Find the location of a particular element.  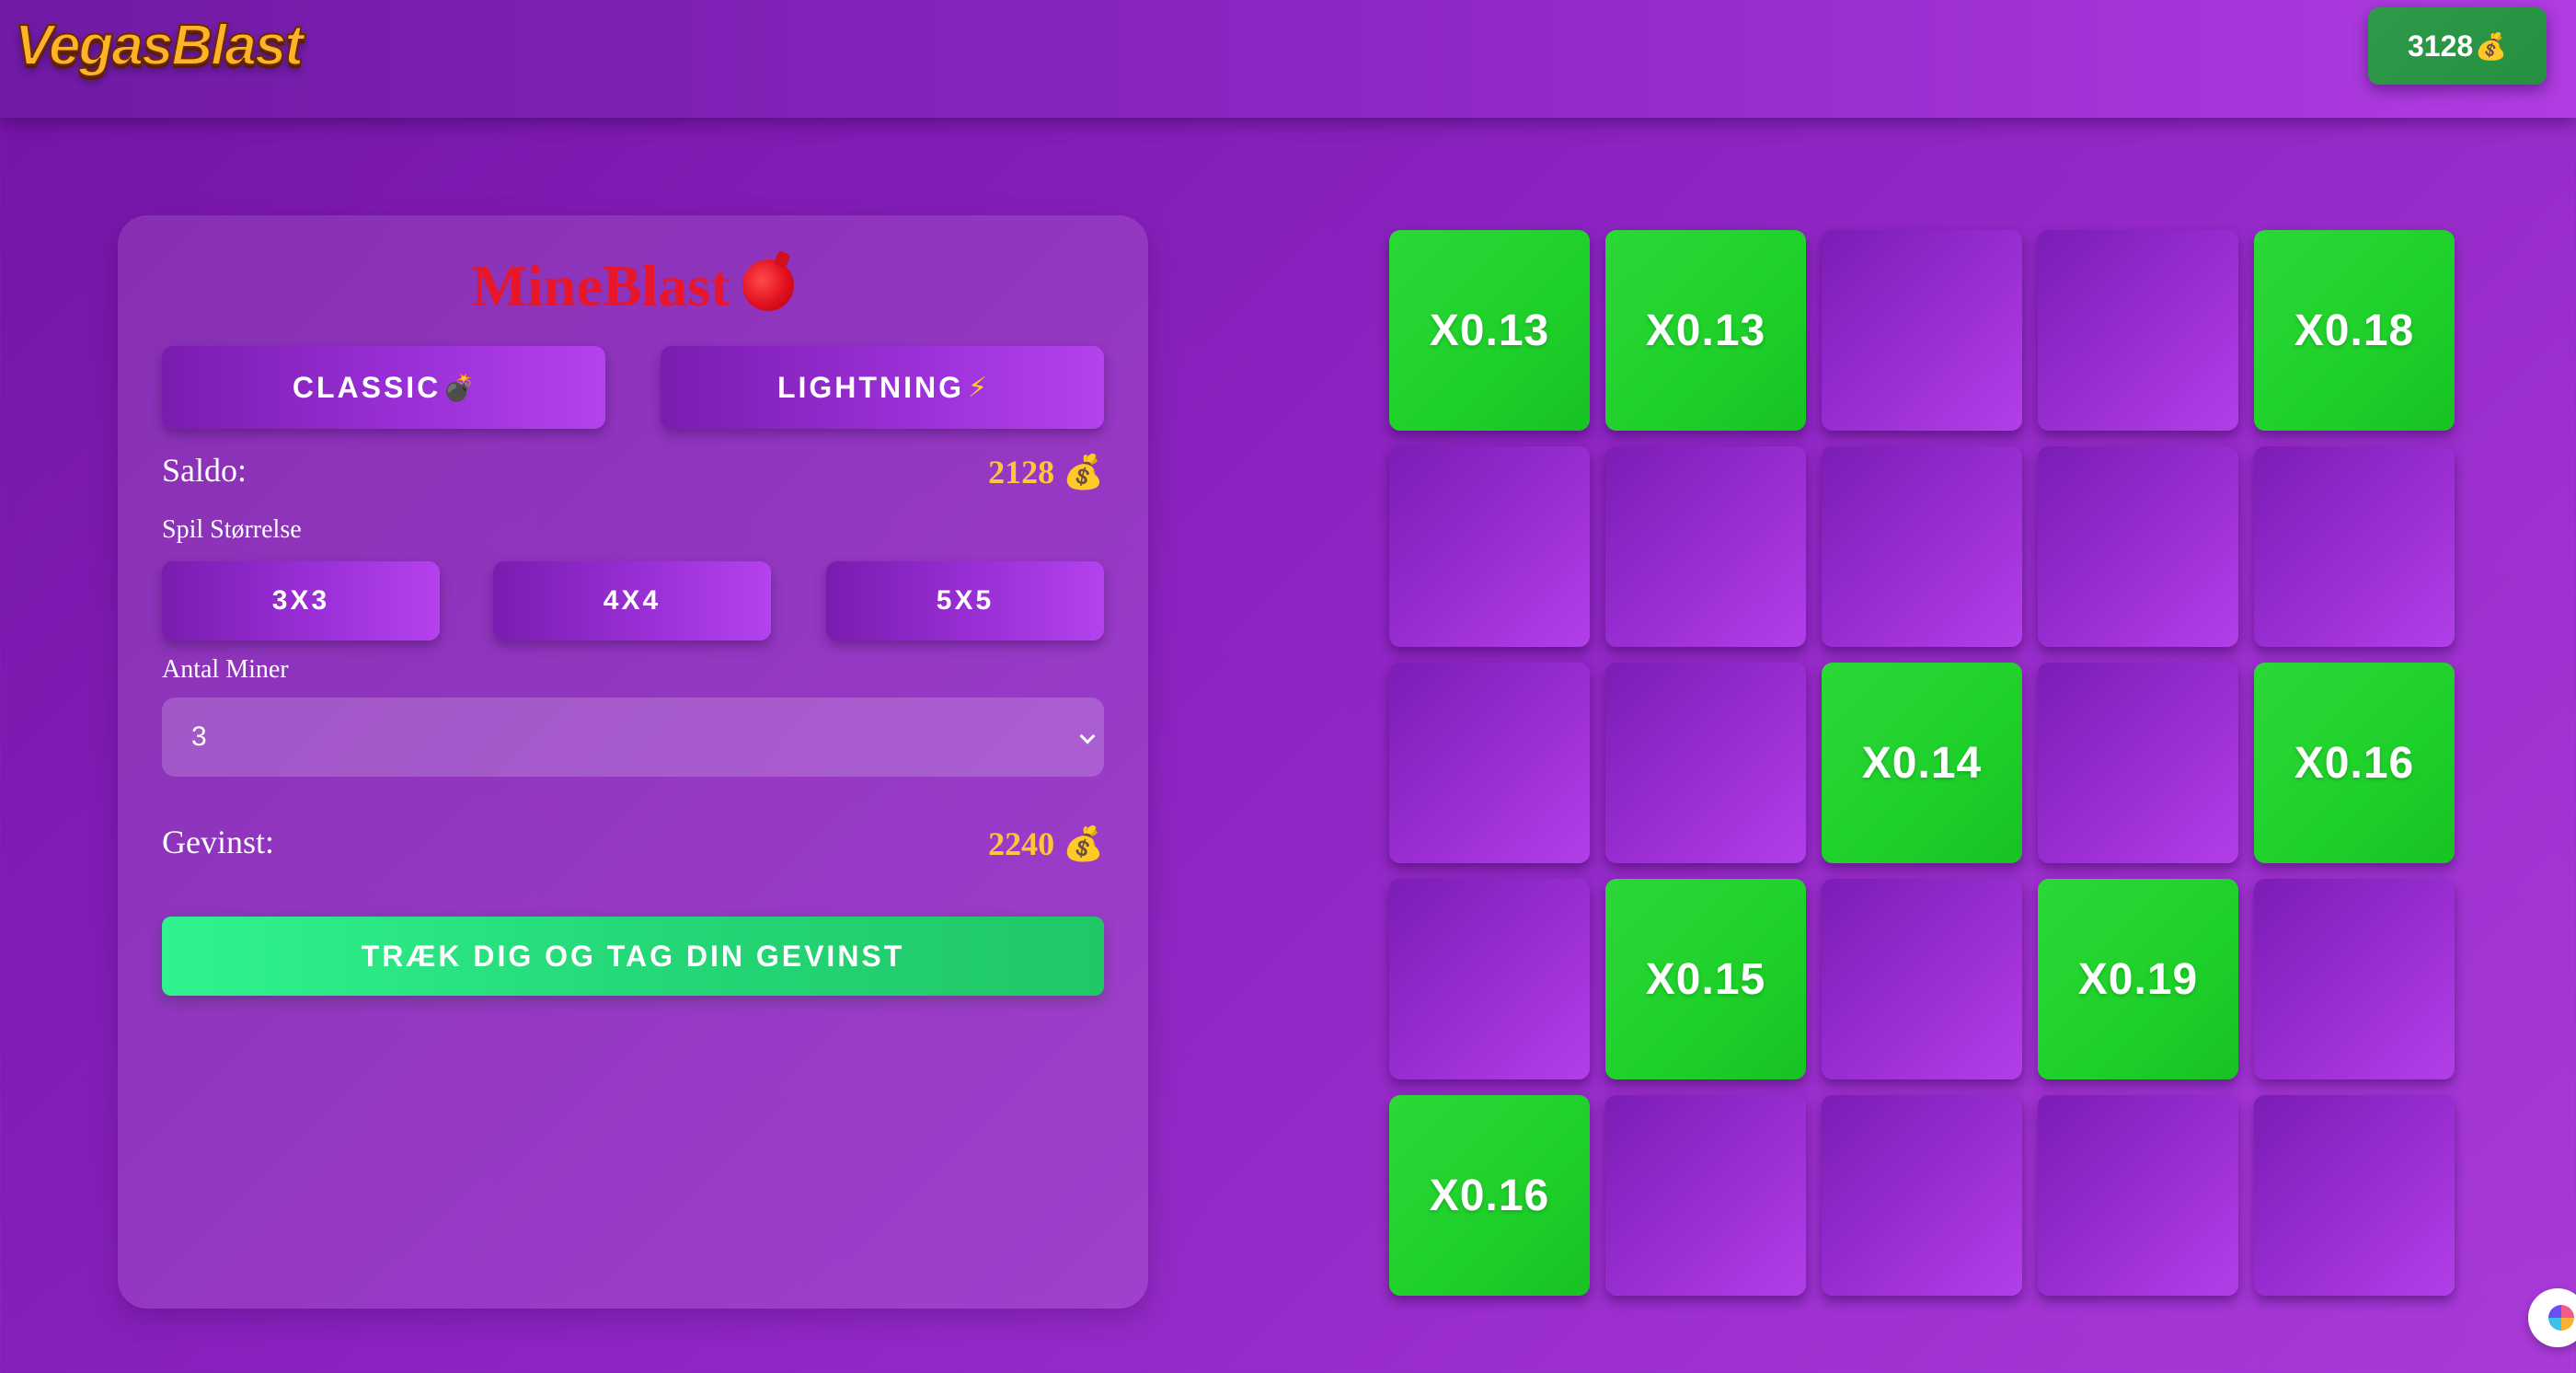

size-5x5-button: 5X5 is located at coordinates (965, 600).